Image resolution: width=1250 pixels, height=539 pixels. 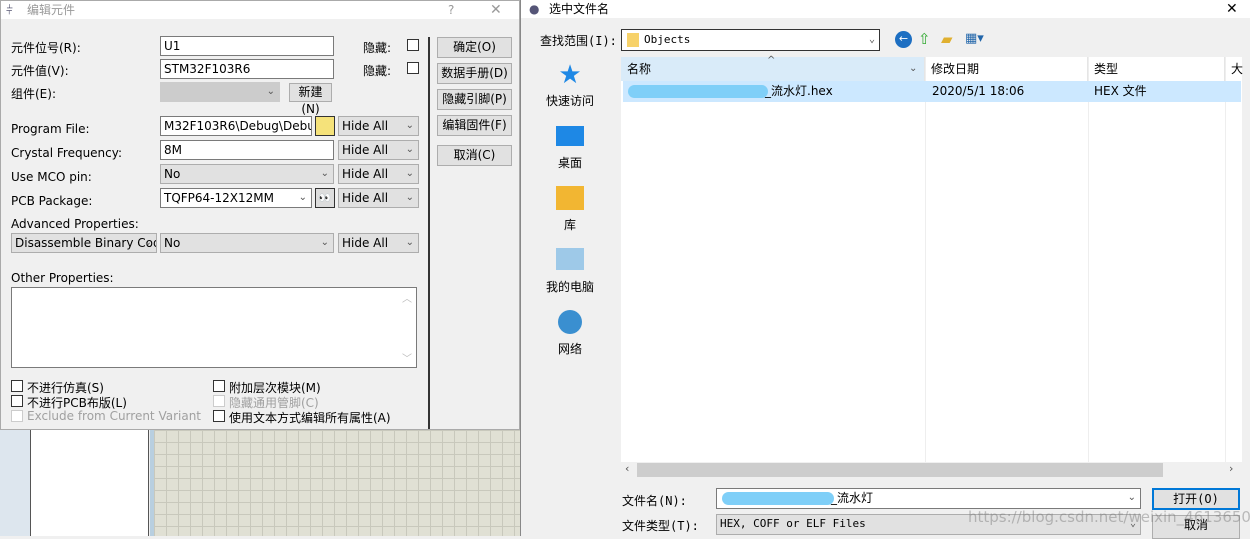 What do you see at coordinates (378, 198) in the screenshot?
I see `pcb-visibility-select: Hide All ⌄` at bounding box center [378, 198].